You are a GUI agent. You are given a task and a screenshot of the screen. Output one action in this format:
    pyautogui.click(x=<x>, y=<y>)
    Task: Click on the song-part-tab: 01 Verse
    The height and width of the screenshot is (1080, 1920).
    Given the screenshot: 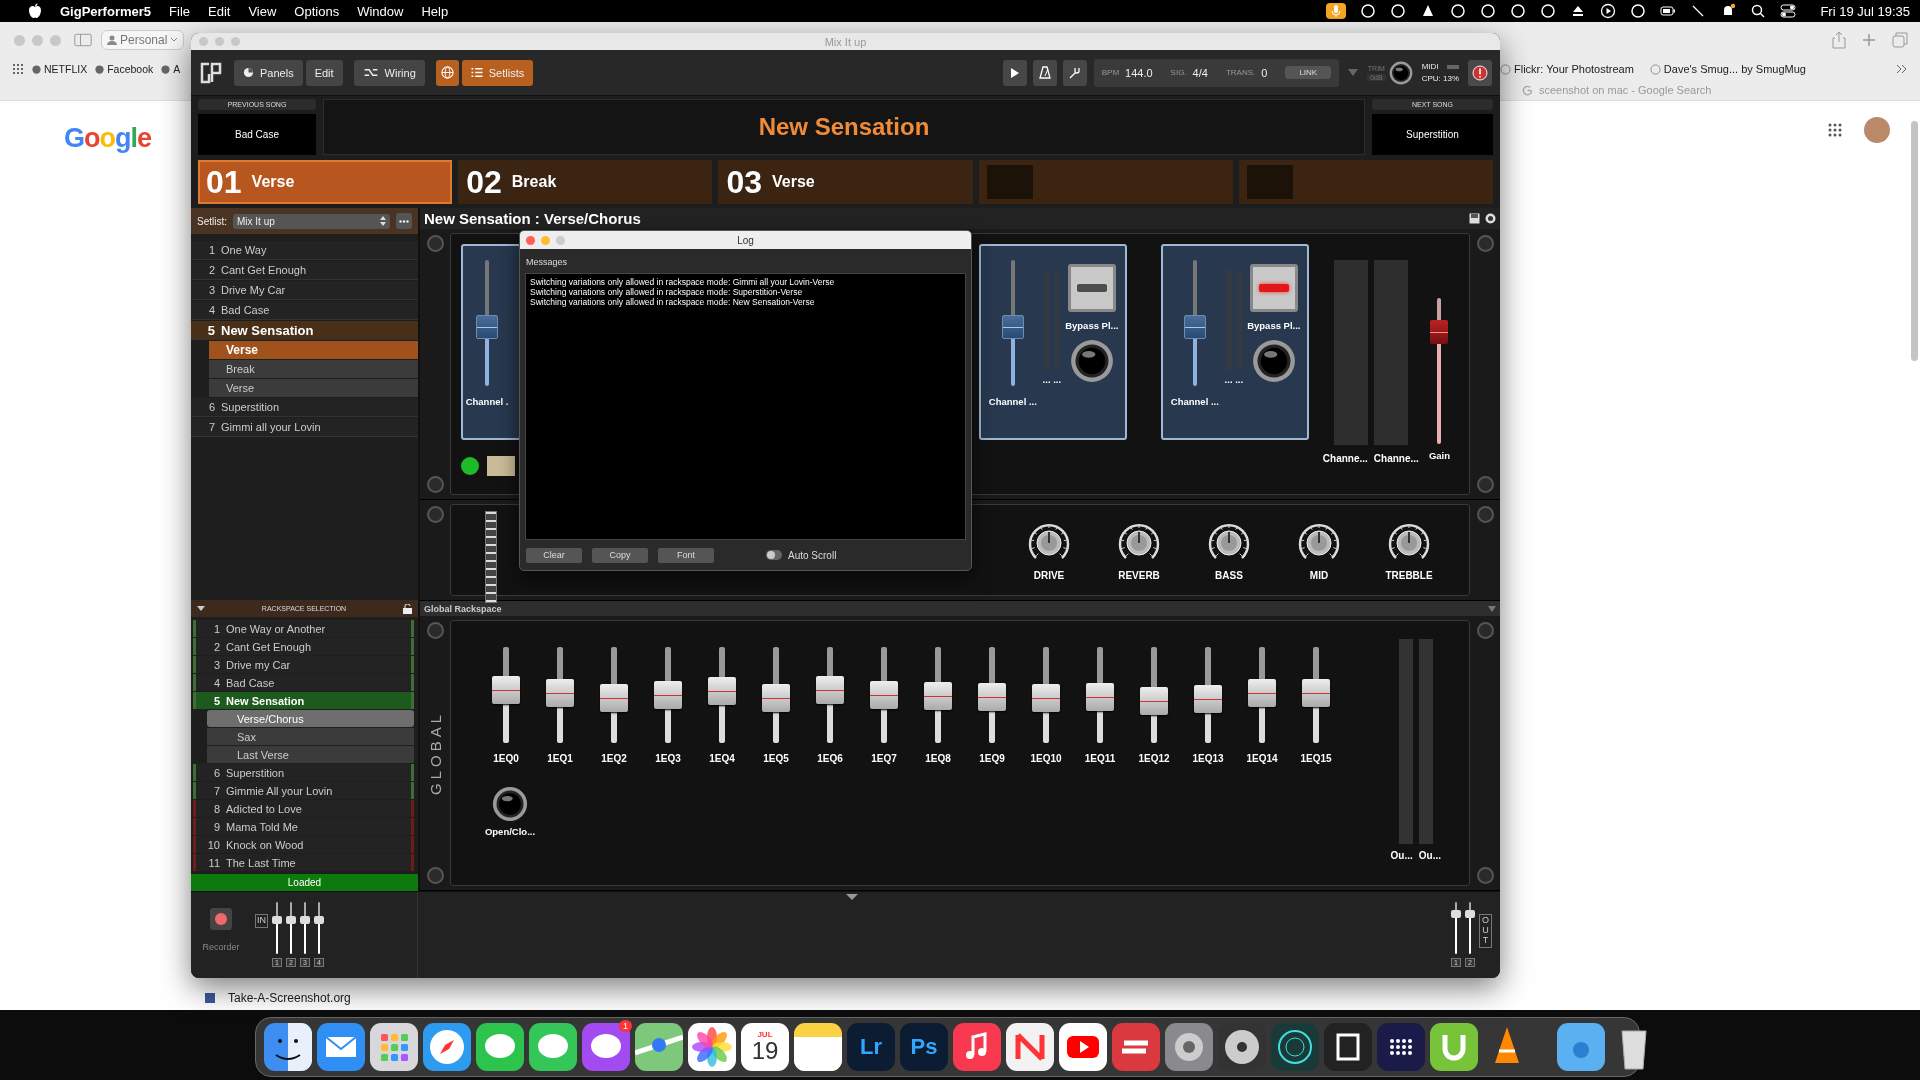 What is the action you would take?
    pyautogui.click(x=325, y=182)
    